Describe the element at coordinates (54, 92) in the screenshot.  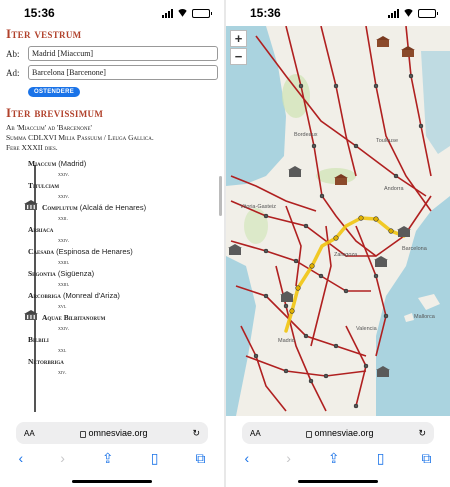
I see `ostendere-button: OSTENDERE` at that location.